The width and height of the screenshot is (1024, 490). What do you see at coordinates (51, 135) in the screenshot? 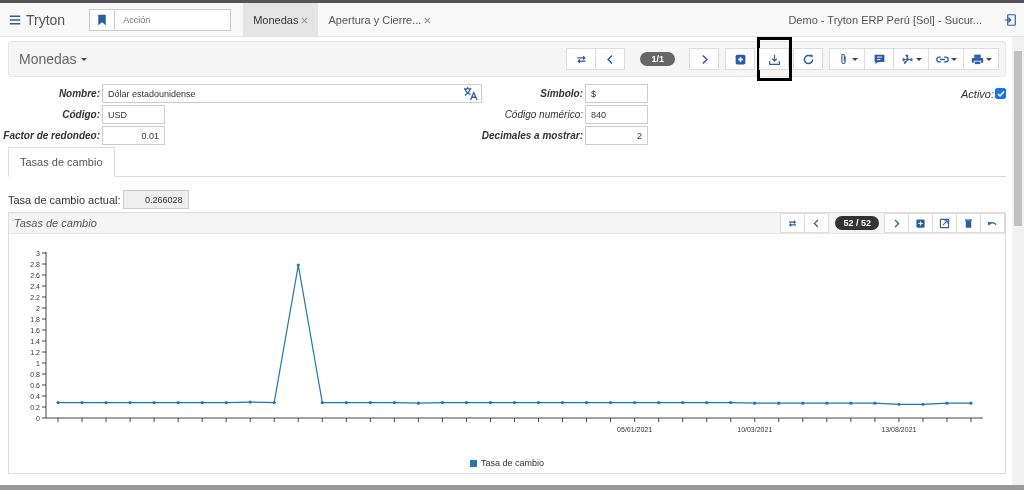
I see `field-label: Factor de redondeo:` at bounding box center [51, 135].